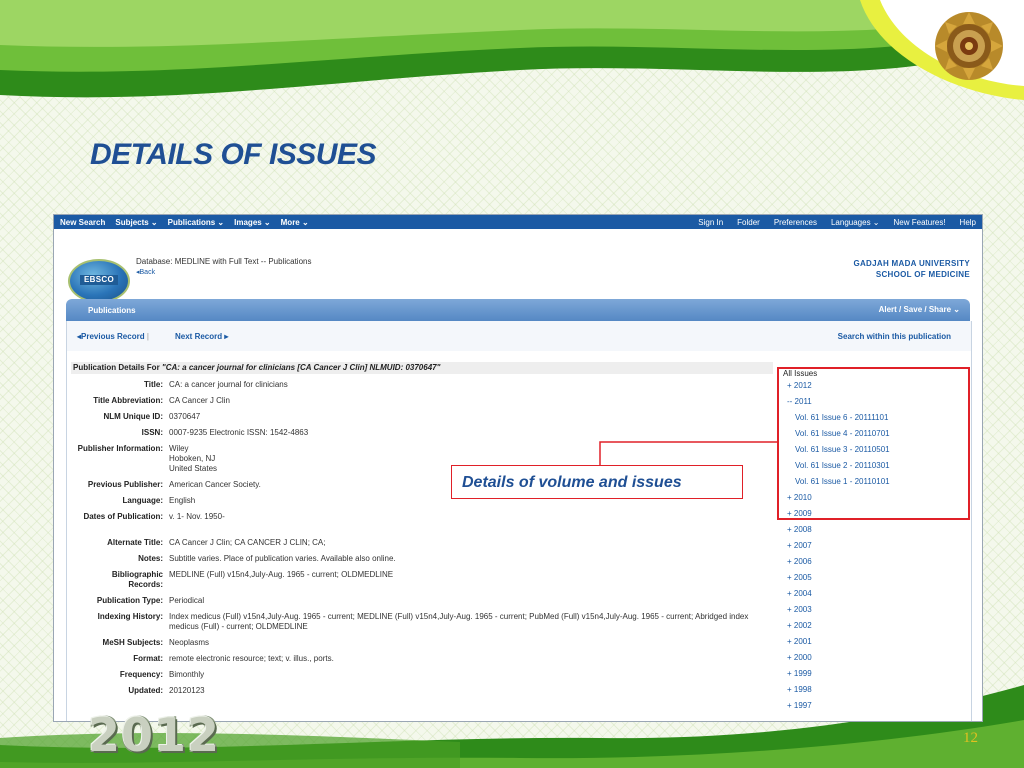 The width and height of the screenshot is (1024, 768). I want to click on page-number: 12, so click(970, 738).